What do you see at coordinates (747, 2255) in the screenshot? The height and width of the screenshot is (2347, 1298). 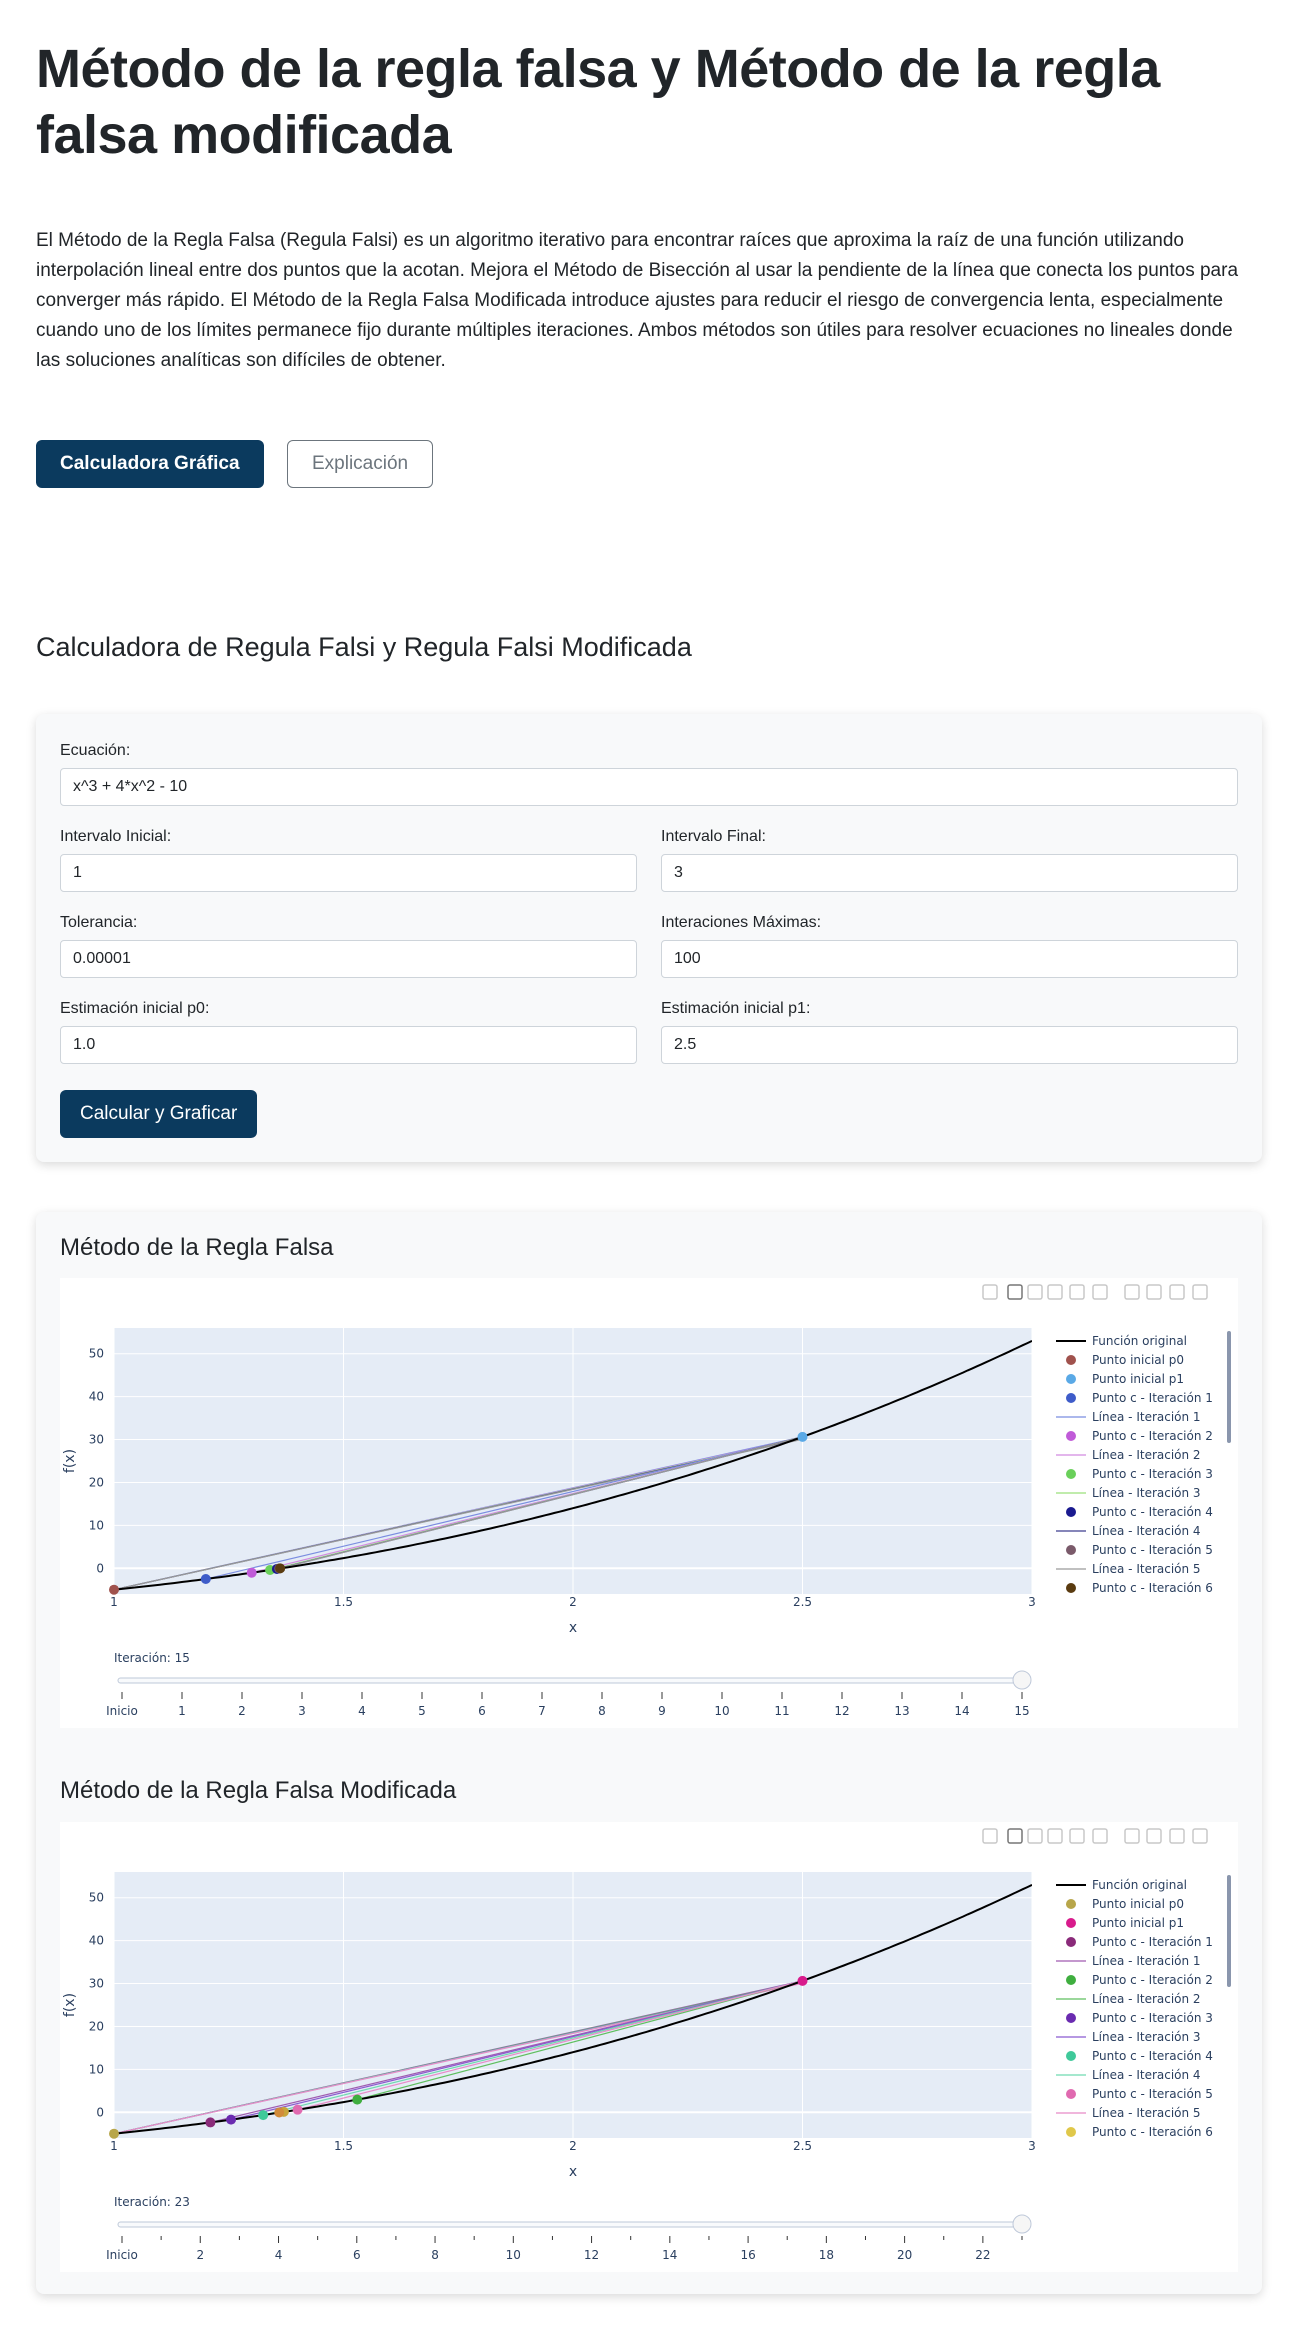 I see `slider-step-label: 16` at bounding box center [747, 2255].